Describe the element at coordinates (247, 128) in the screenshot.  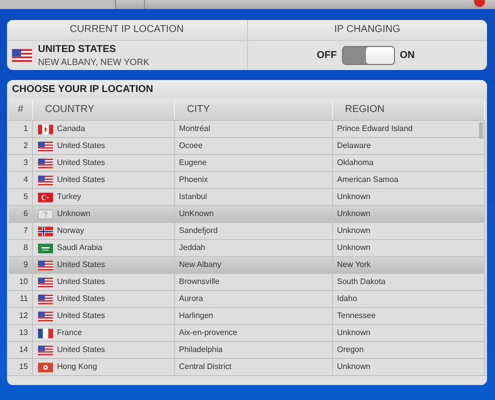
I see `location-row: 1 Canada Montréal Prince Edward Island` at that location.